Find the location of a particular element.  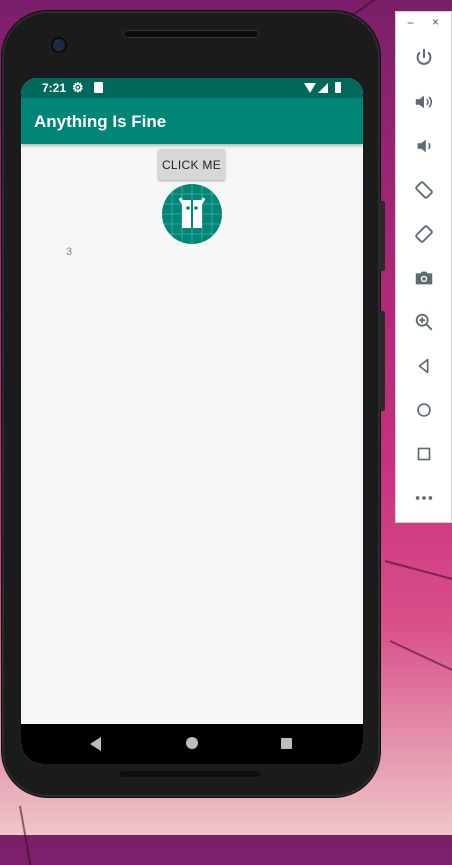

status-time: 7:21 is located at coordinates (54, 88).